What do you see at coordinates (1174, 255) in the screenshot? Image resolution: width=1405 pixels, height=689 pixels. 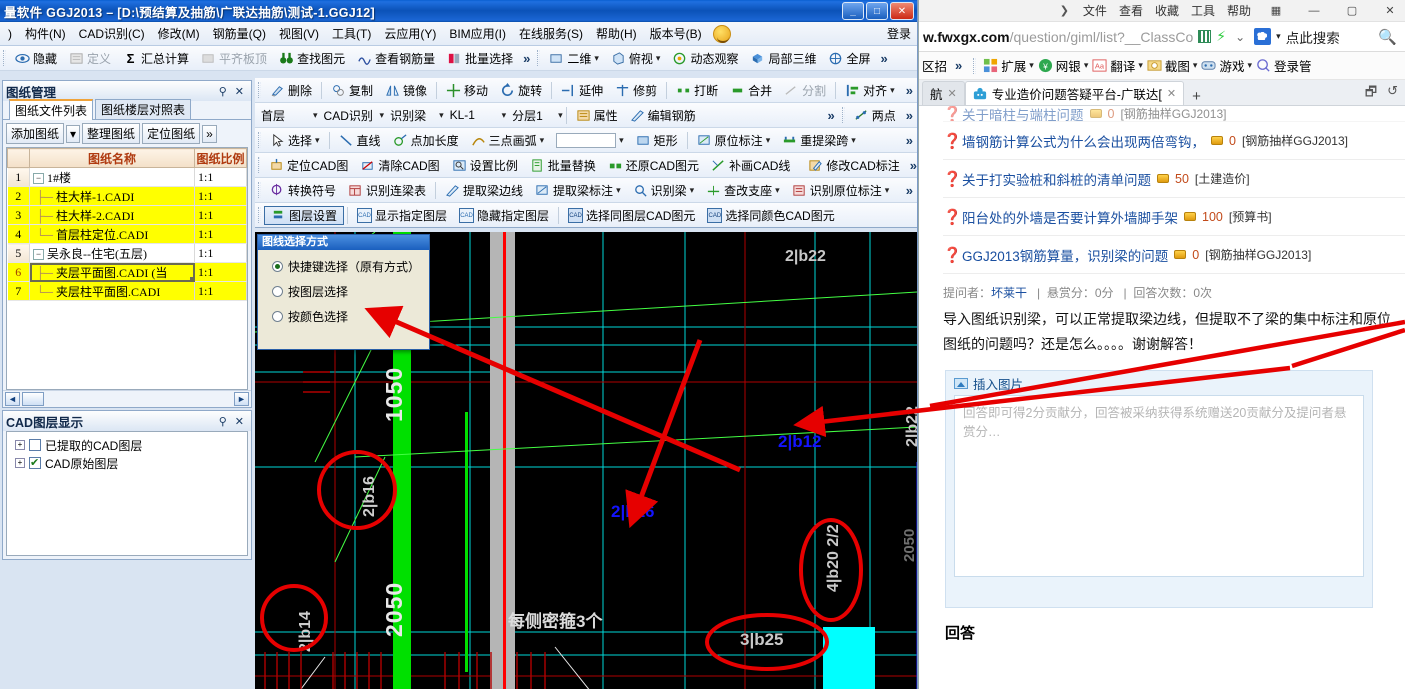 I see `list-item: ❓ GGJ2013钢筋算量，识别梁的问题 0 [钢筋抽样GGJ2013]` at bounding box center [1174, 255].